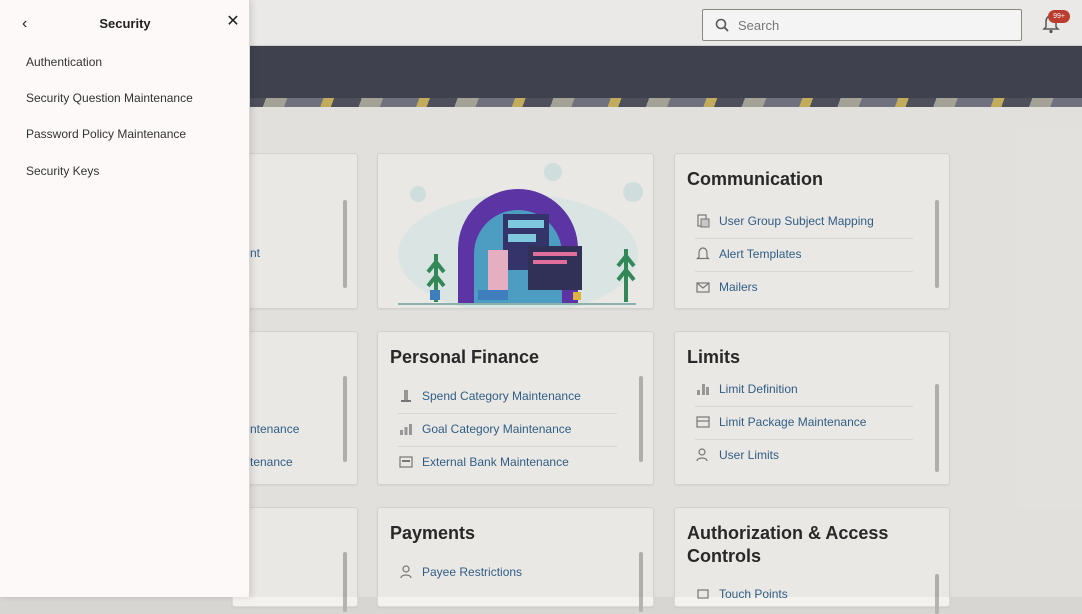 This screenshot has height=614, width=1082. I want to click on mail-icon, so click(703, 287).